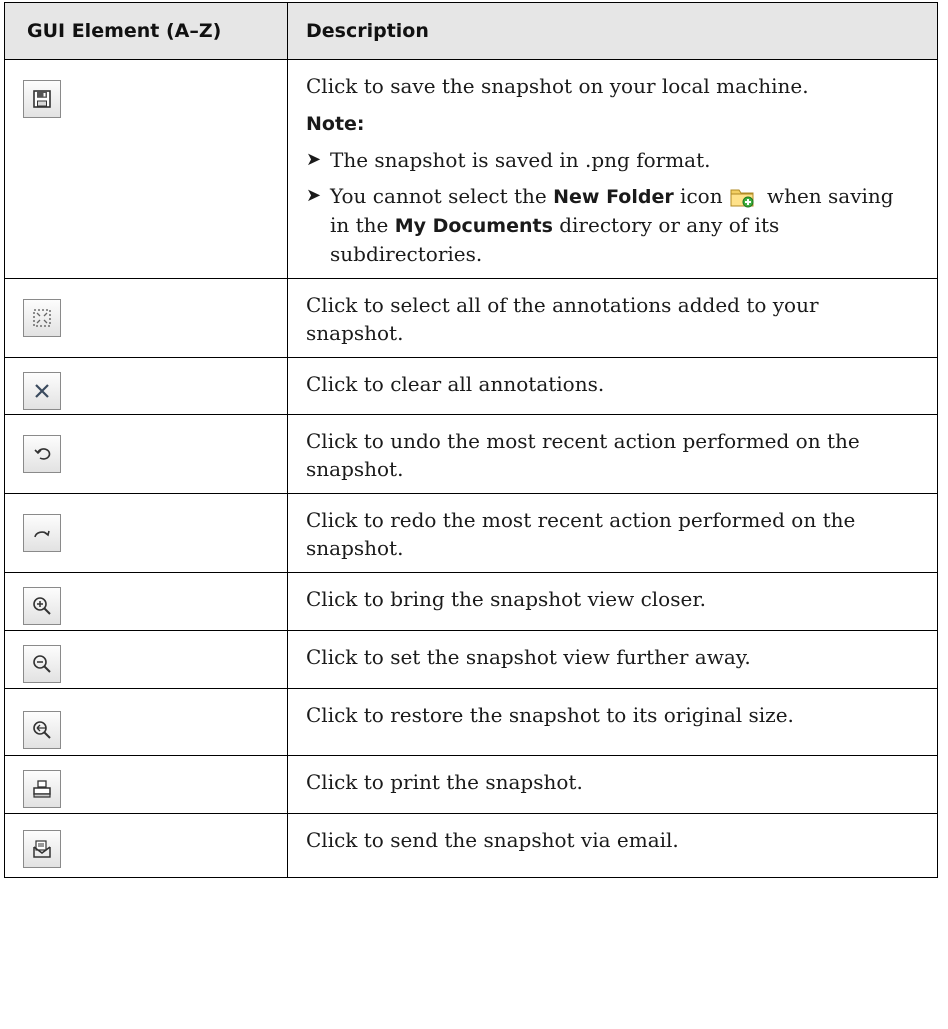 The height and width of the screenshot is (1029, 948). I want to click on table-row: Click to print the snapshot., so click(471, 784).